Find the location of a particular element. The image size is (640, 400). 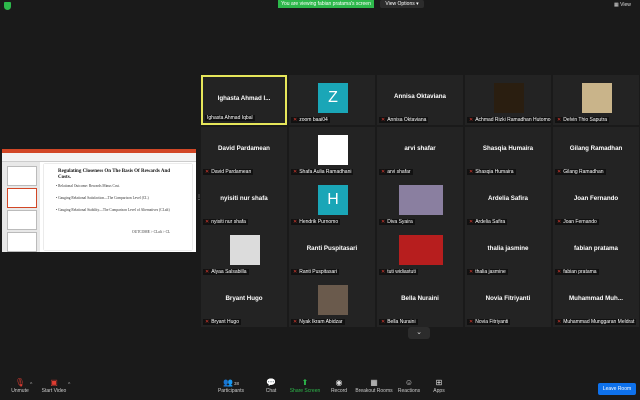

participant-label-text: Ardelia Safira is located at coordinates (490, 222).